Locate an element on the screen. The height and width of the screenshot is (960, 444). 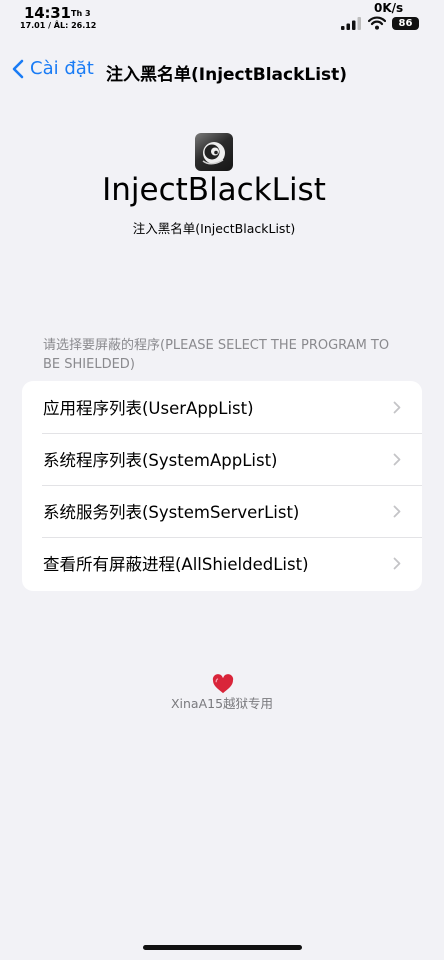
navigation-bar: Cài đặt 注入黑名单(InjectBlackList) is located at coordinates (222, 71).